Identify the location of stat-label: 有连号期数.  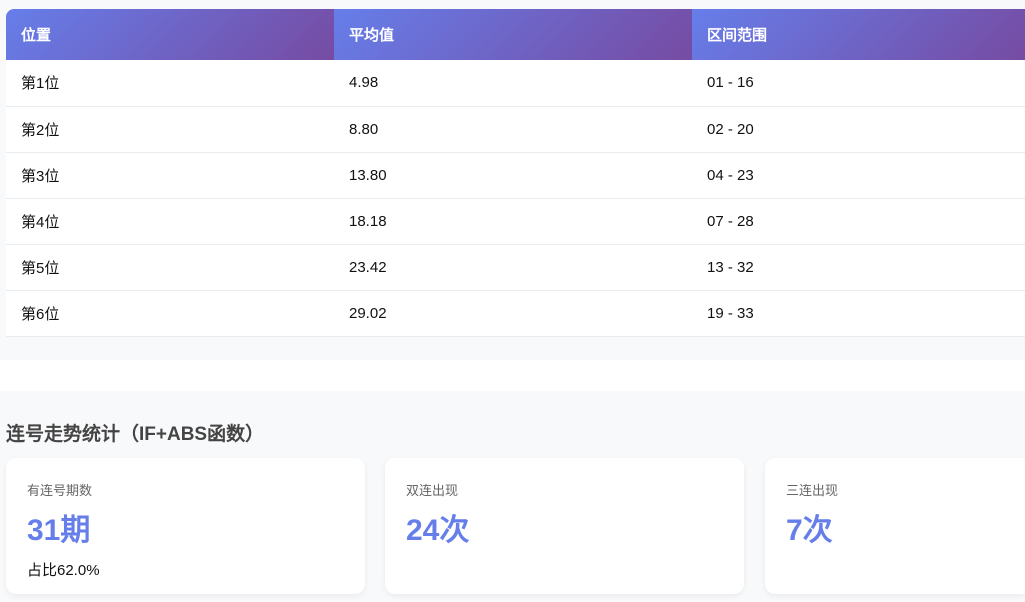
(60, 490).